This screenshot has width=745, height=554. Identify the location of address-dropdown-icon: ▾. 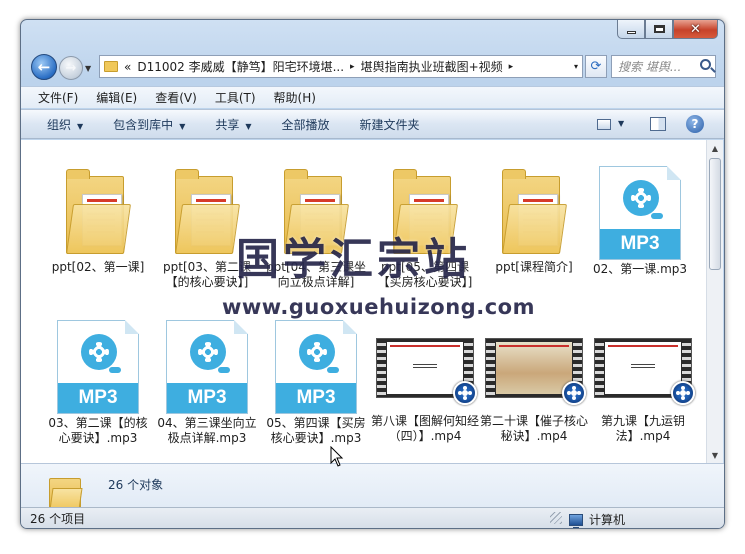
(576, 66).